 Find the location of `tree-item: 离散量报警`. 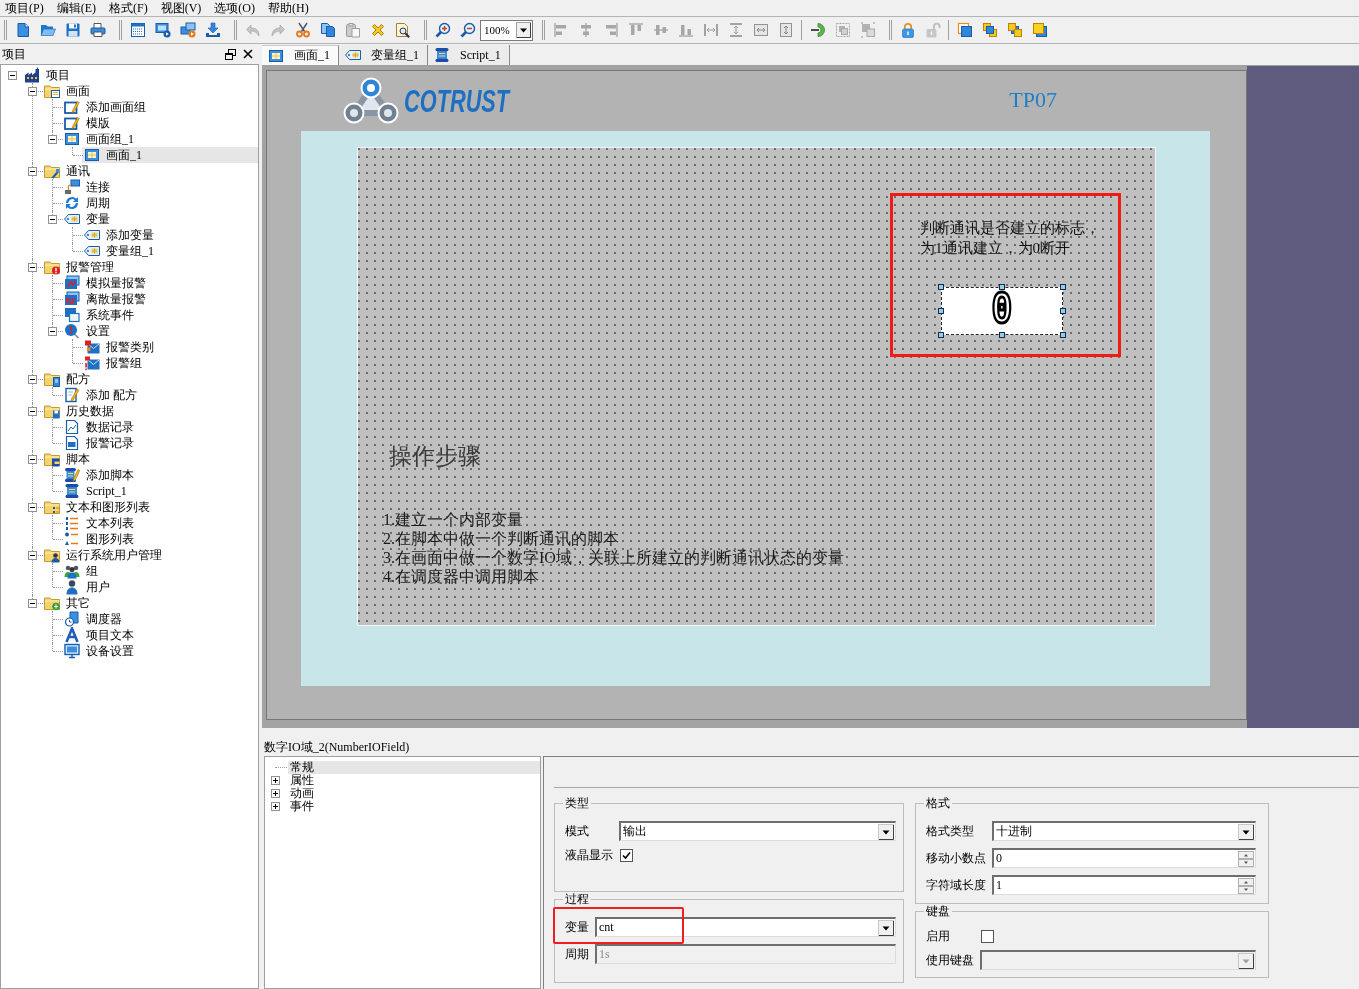

tree-item: 离散量报警 is located at coordinates (105, 299).